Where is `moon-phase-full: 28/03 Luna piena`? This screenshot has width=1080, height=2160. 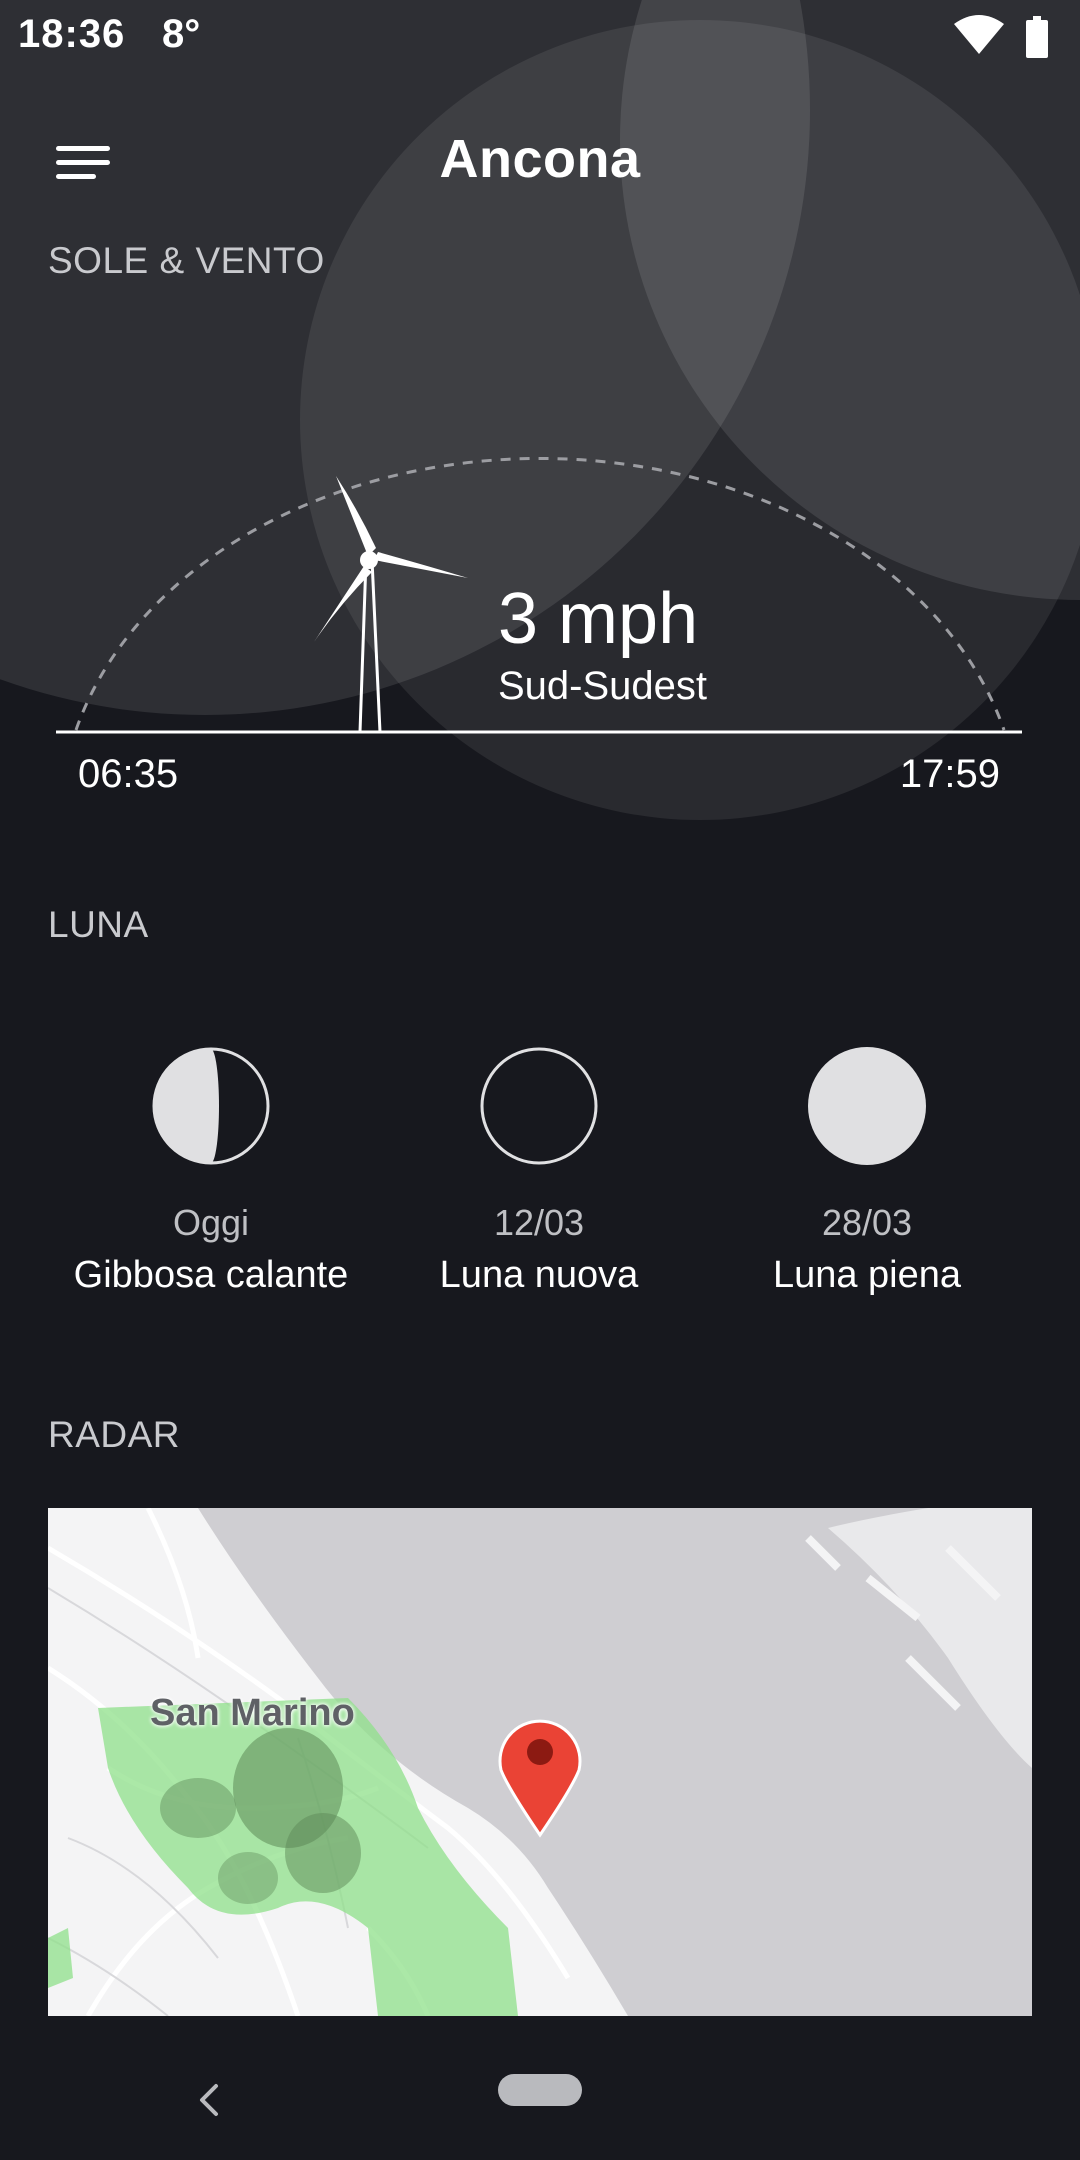 moon-phase-full: 28/03 Luna piena is located at coordinates (867, 1171).